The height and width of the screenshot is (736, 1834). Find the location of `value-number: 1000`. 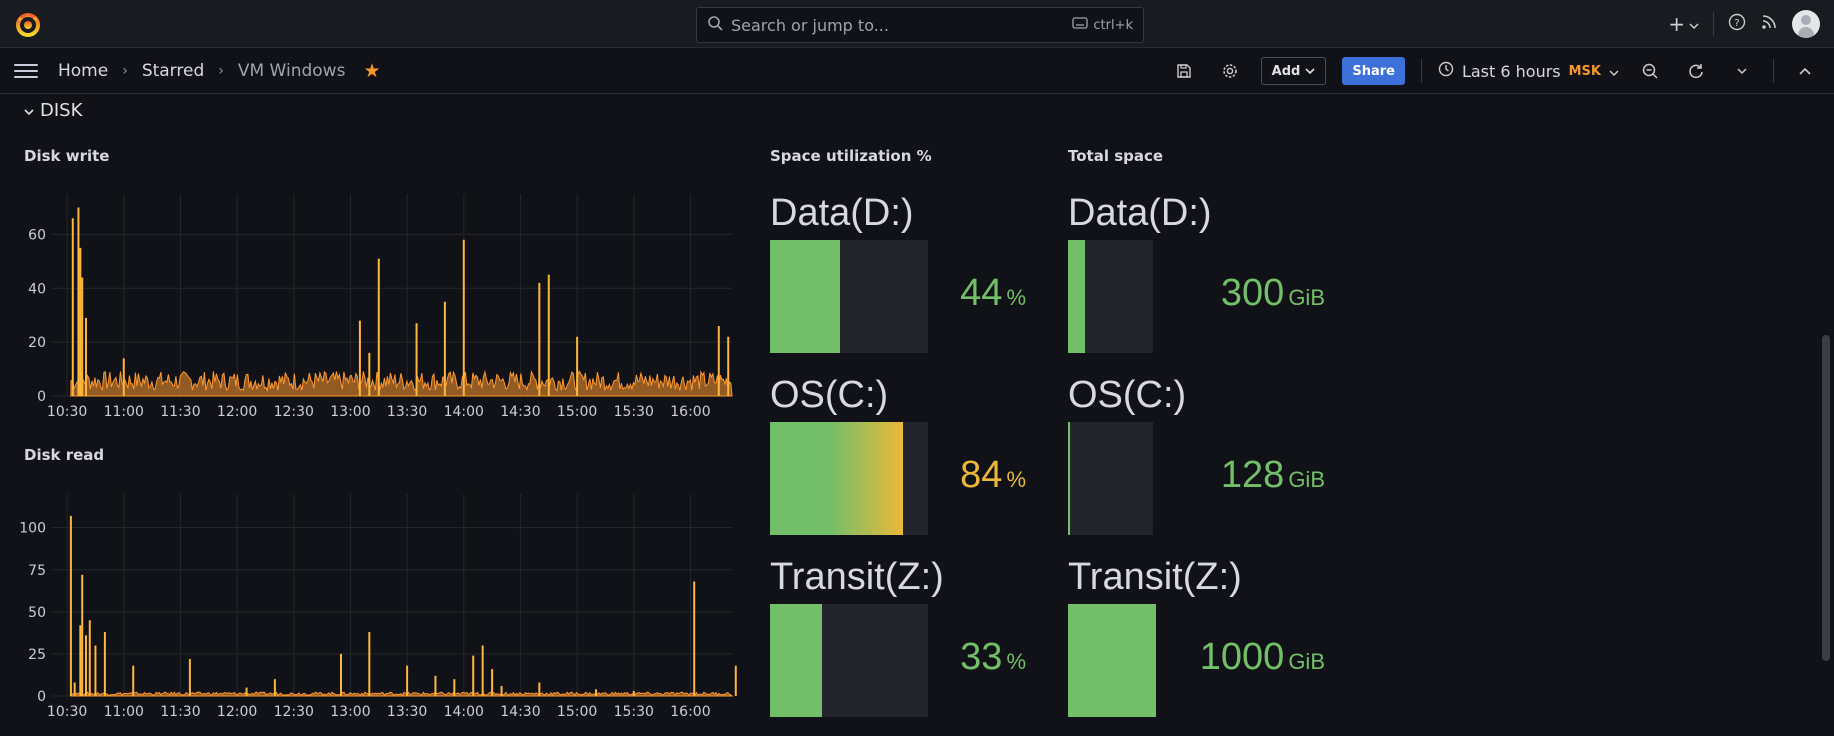

value-number: 1000 is located at coordinates (1242, 657).